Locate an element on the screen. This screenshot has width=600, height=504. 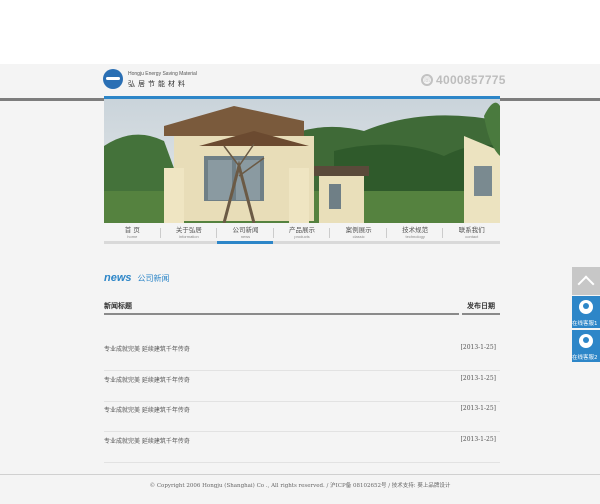
section-title-en: news is located at coordinates (118, 278).